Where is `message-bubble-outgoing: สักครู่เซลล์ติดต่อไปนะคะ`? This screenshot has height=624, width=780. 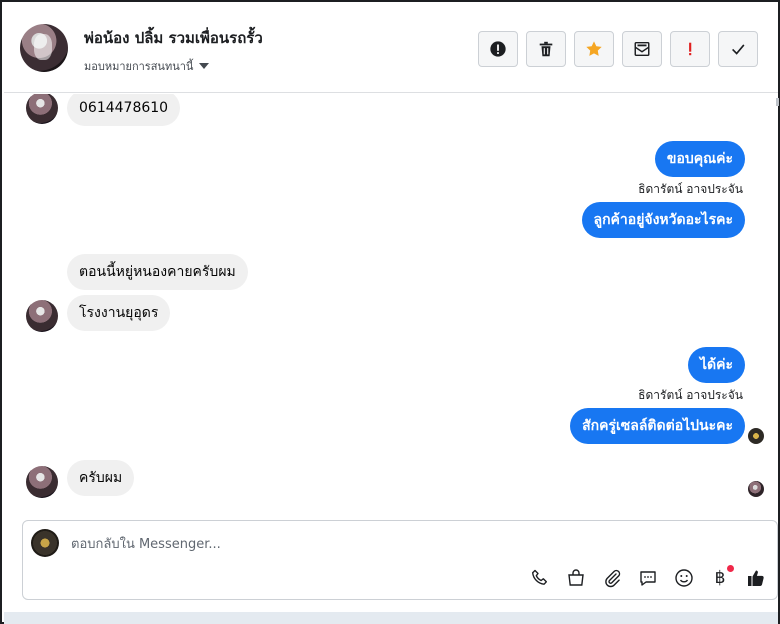 message-bubble-outgoing: สักครู่เซลล์ติดต่อไปนะคะ is located at coordinates (657, 426).